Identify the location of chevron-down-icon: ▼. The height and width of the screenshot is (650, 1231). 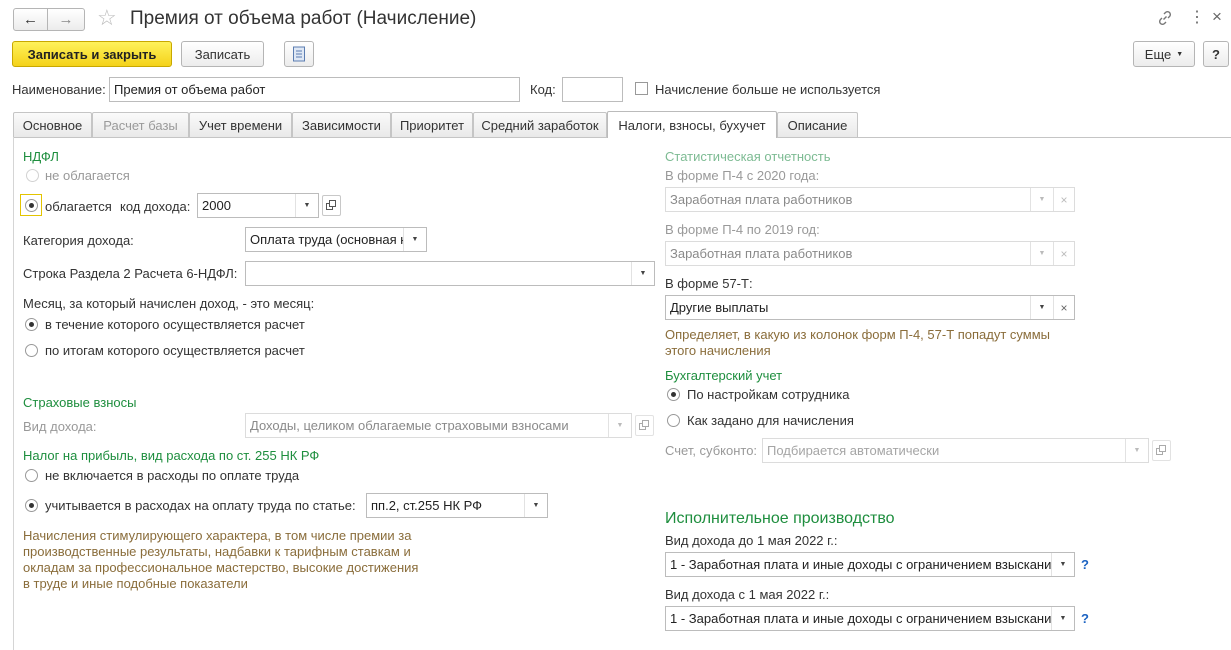
(1180, 54).